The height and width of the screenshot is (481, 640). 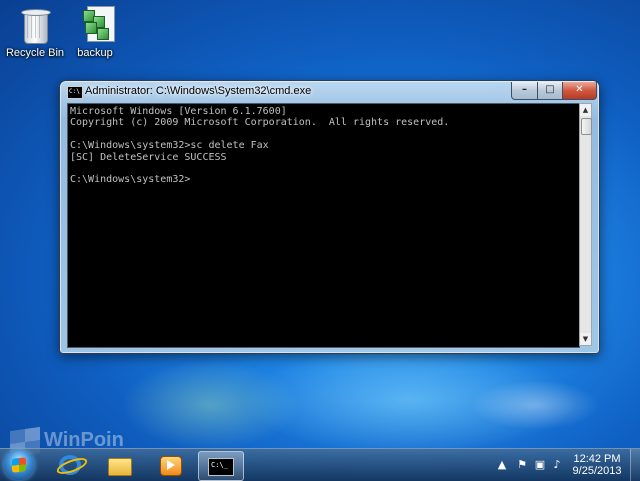 I want to click on windows-explorer-icon, so click(x=120, y=467).